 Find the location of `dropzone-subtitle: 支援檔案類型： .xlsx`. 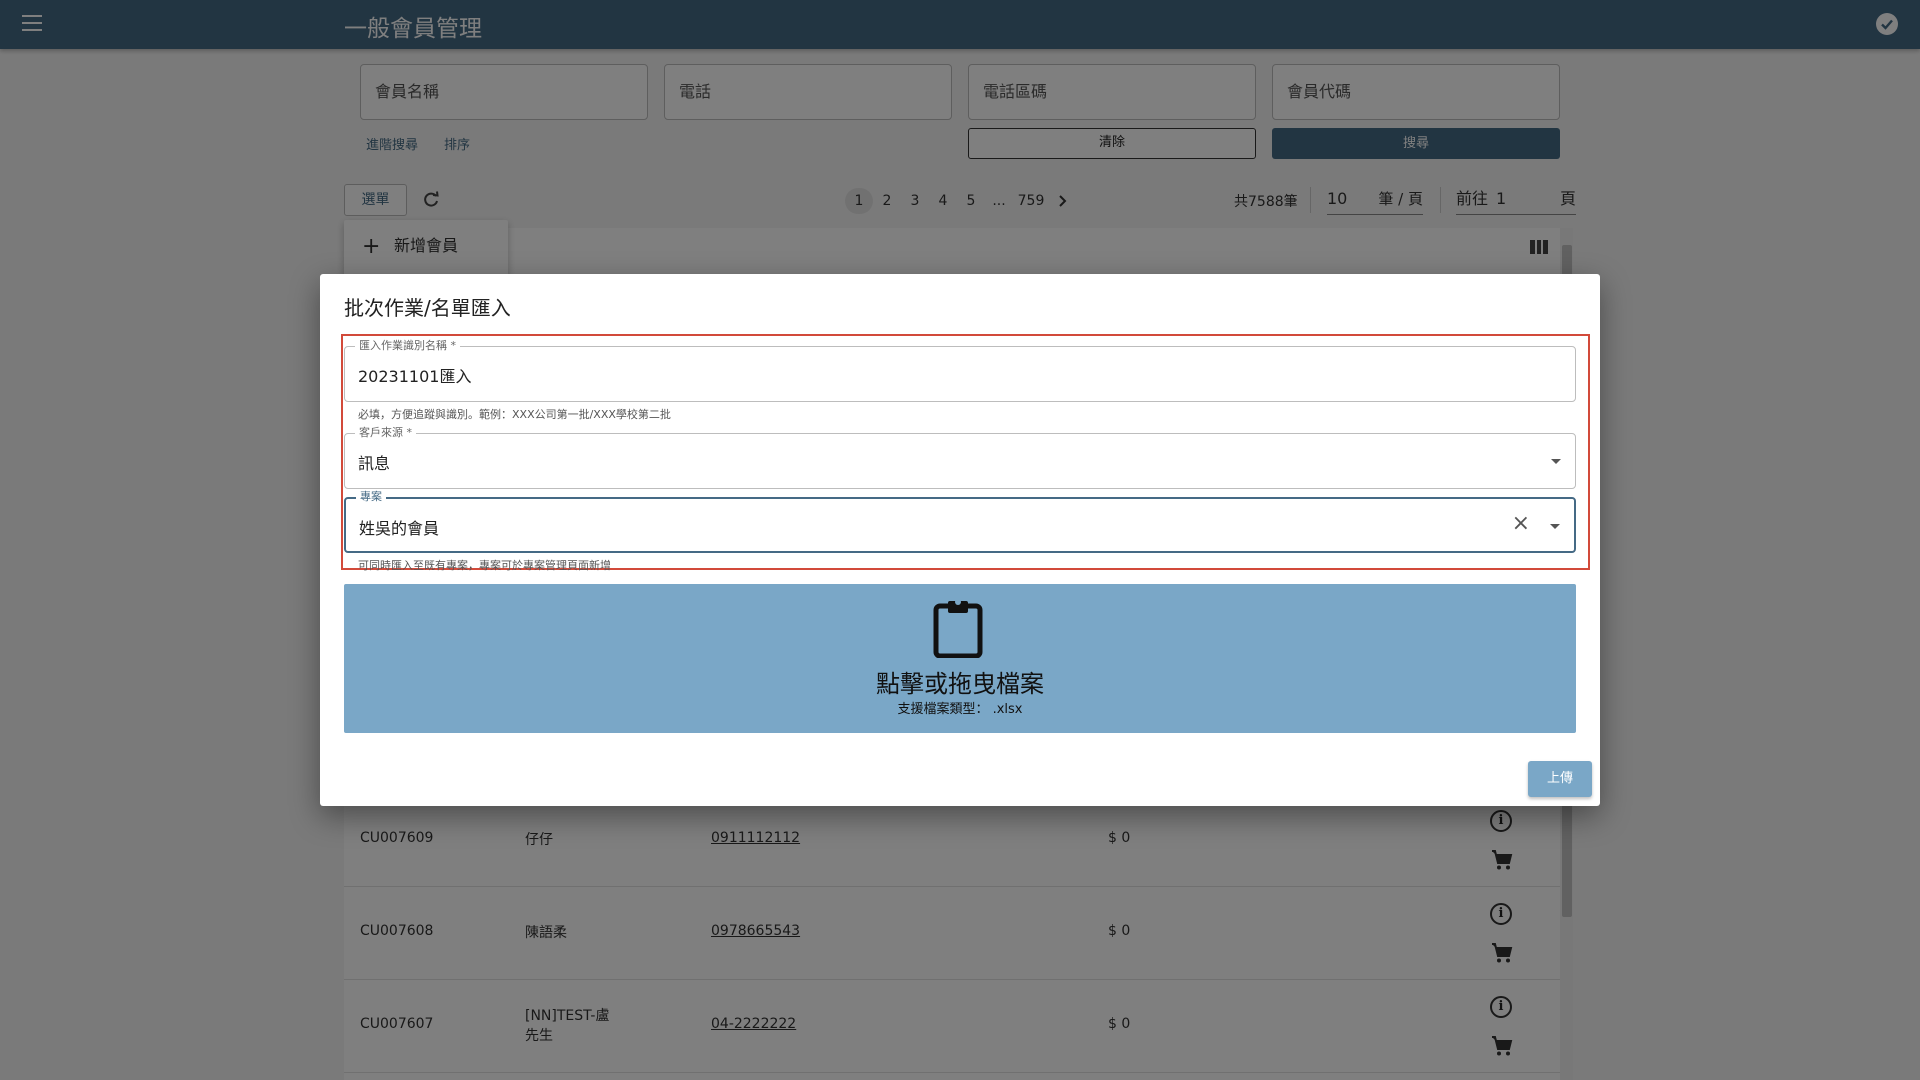

dropzone-subtitle: 支援檔案類型： .xlsx is located at coordinates (960, 709).